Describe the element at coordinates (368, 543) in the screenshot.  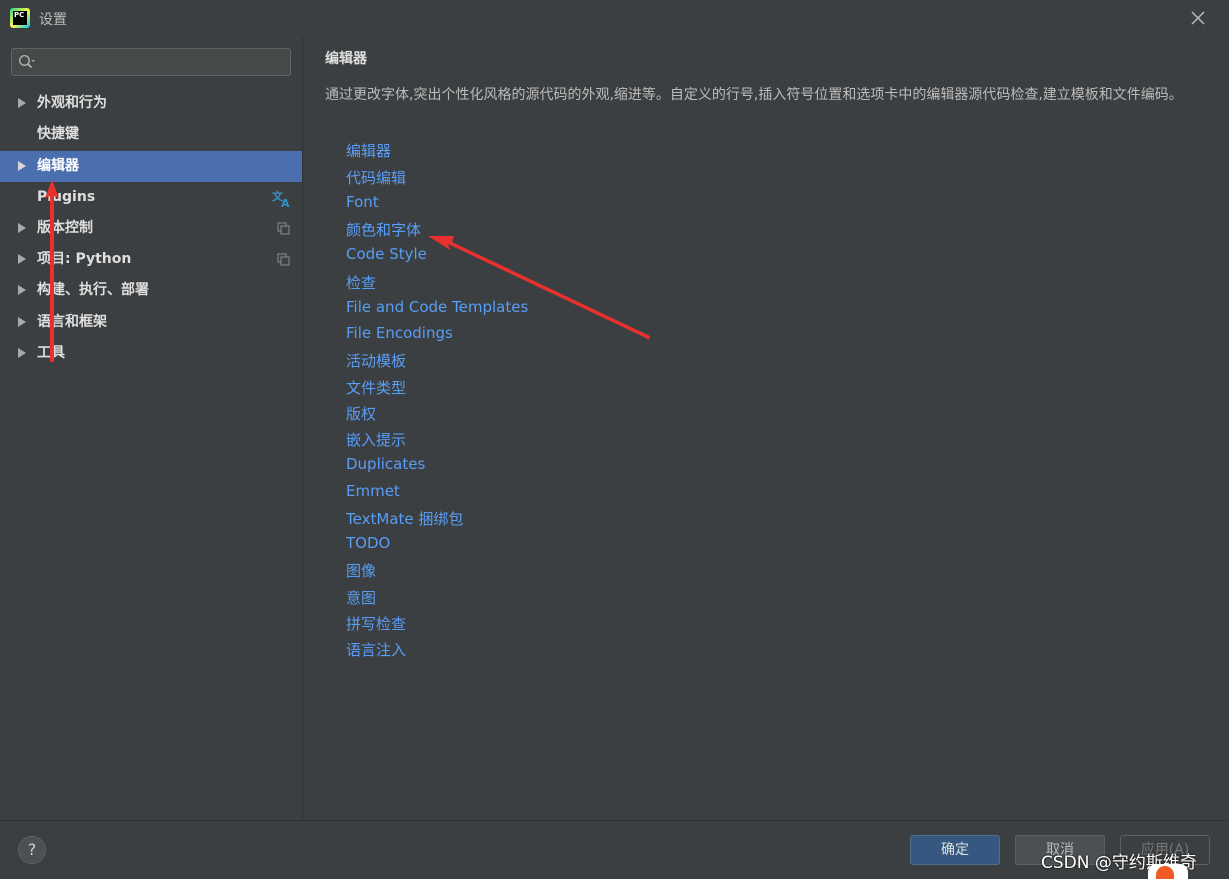
I see `link-todo: TODO` at that location.